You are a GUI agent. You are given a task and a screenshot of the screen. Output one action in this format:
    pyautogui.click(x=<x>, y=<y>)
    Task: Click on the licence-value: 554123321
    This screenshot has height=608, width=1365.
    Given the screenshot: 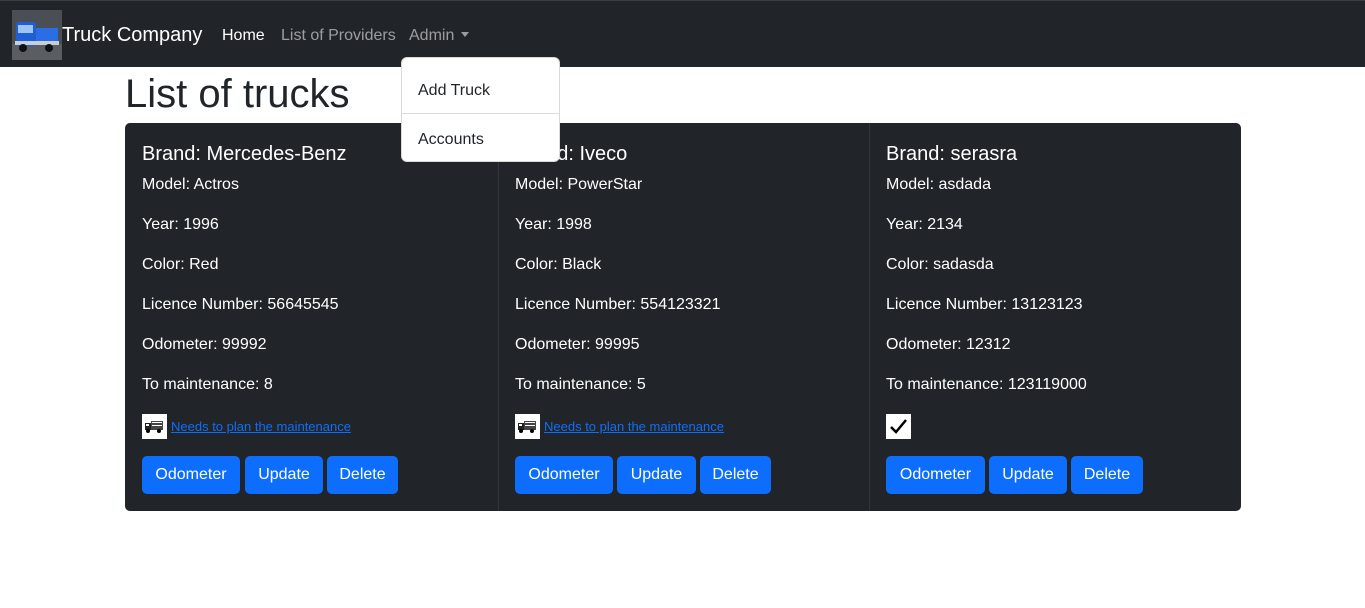 What is the action you would take?
    pyautogui.click(x=680, y=304)
    